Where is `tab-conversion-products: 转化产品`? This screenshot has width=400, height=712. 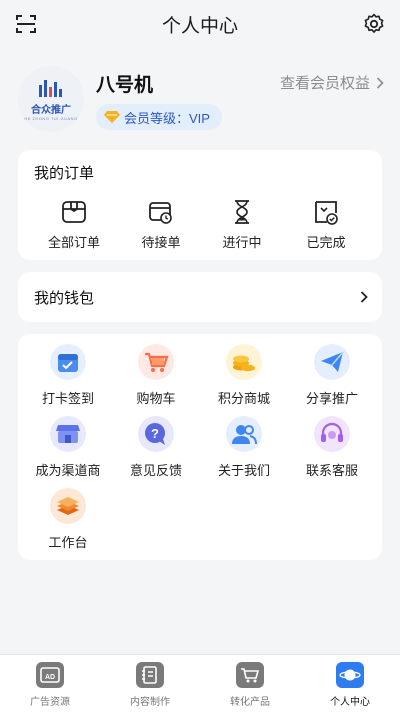 tab-conversion-products: 转化产品 is located at coordinates (250, 683).